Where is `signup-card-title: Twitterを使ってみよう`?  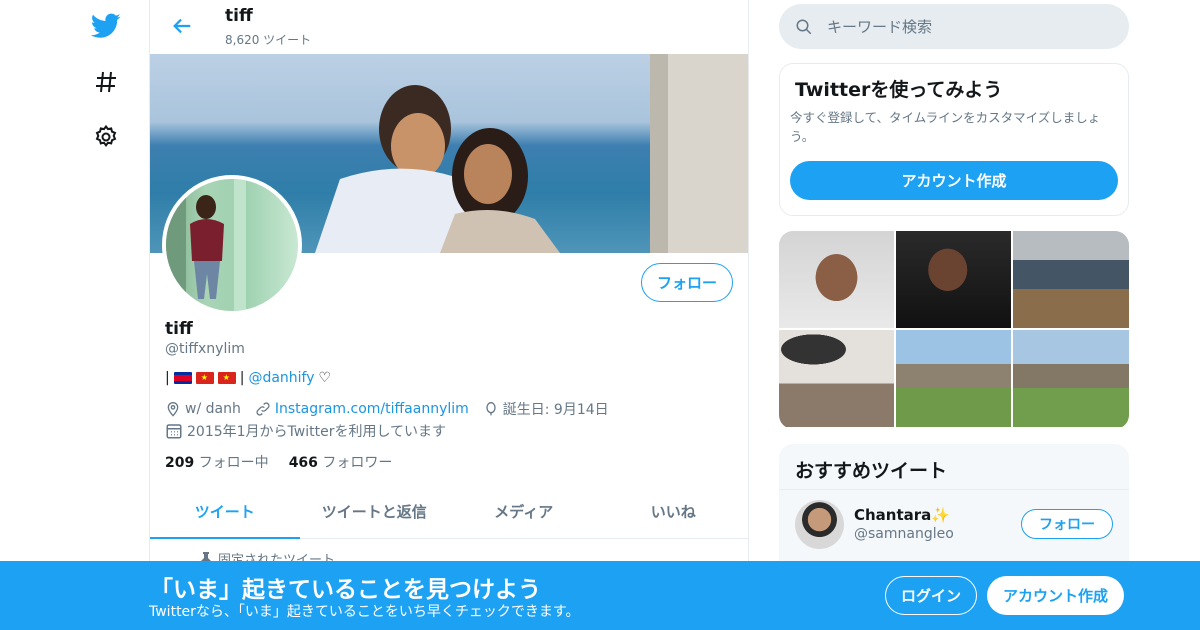
signup-card-title: Twitterを使ってみよう is located at coordinates (899, 90).